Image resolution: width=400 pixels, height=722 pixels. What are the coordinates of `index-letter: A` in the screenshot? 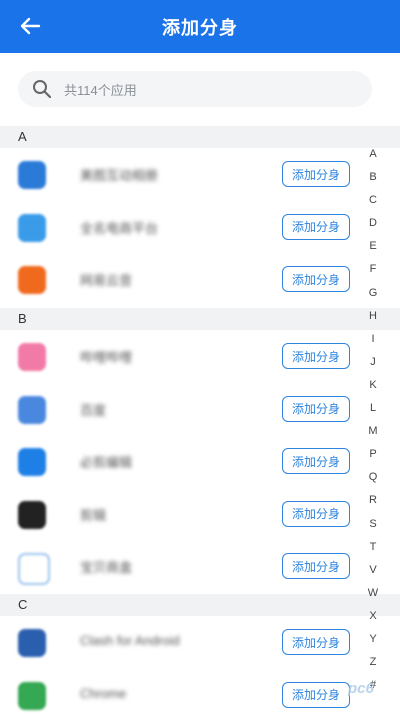 It's located at (373, 154).